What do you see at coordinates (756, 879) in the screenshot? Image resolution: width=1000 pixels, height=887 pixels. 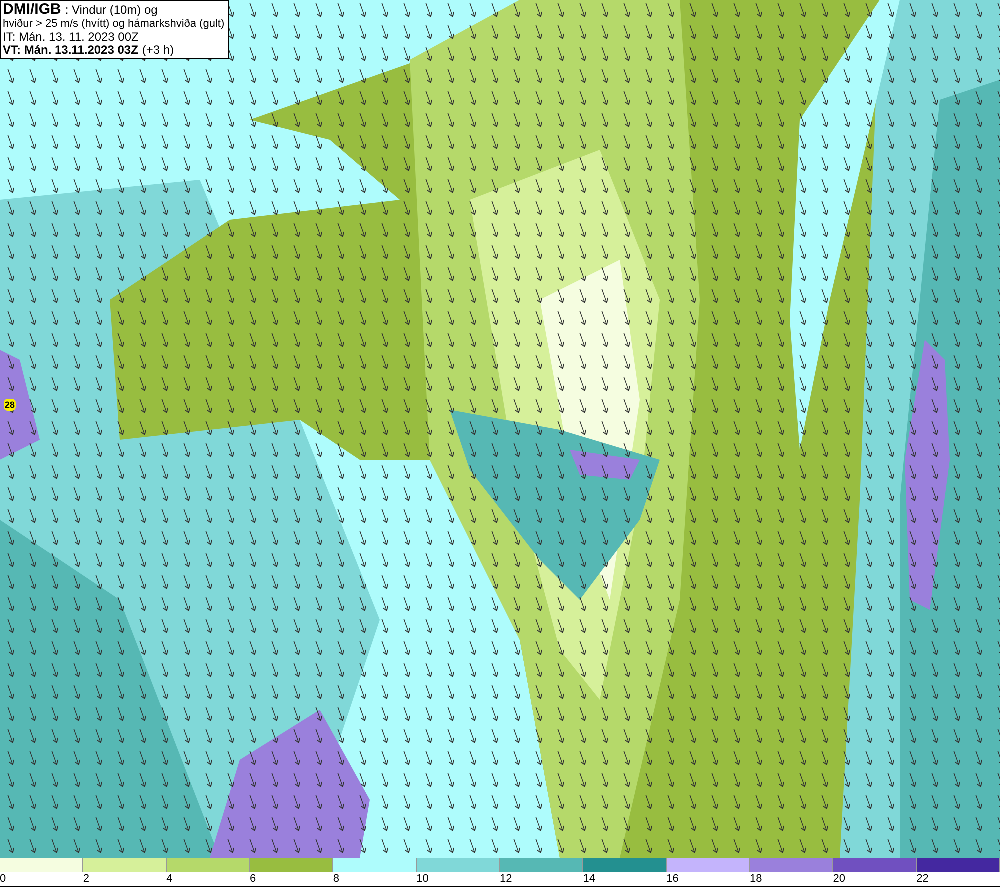 I see `legend-label: 18` at bounding box center [756, 879].